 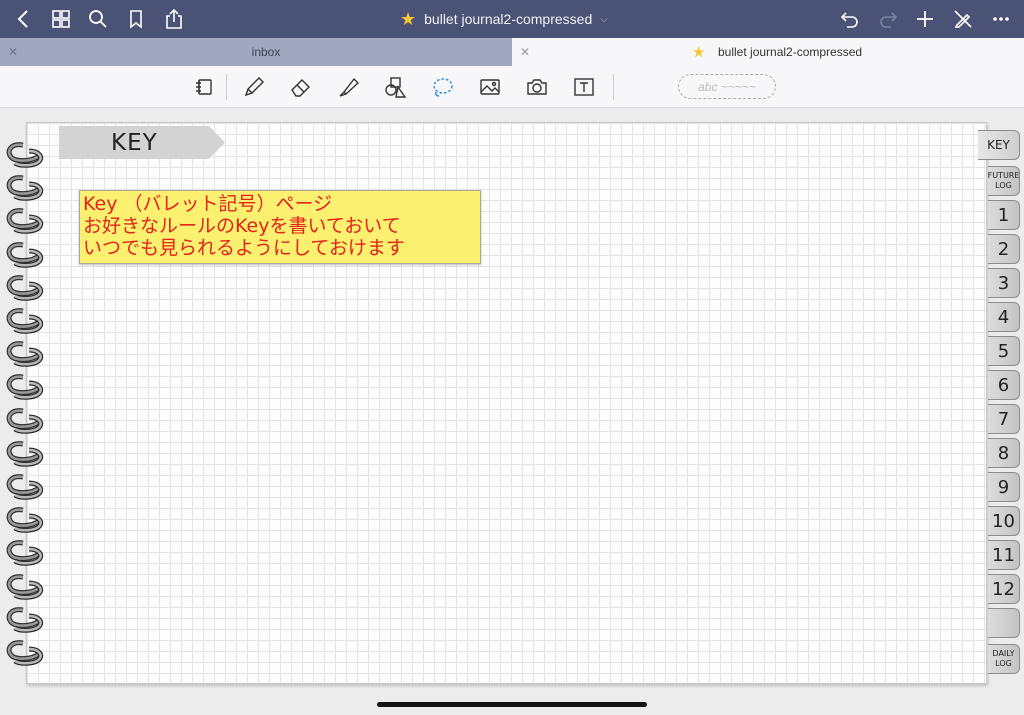 What do you see at coordinates (1004, 555) in the screenshot?
I see `index-tab-11: 11` at bounding box center [1004, 555].